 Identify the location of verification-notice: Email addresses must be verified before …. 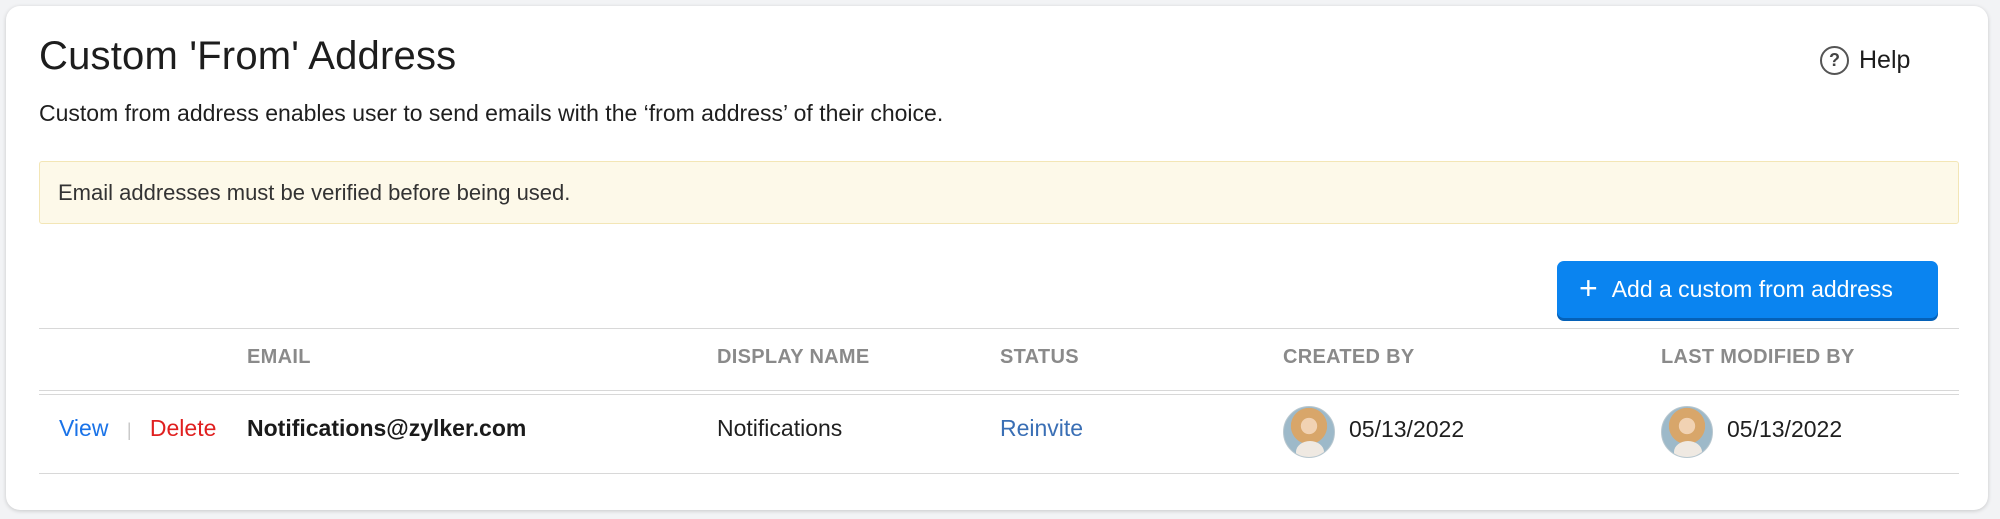
(999, 192).